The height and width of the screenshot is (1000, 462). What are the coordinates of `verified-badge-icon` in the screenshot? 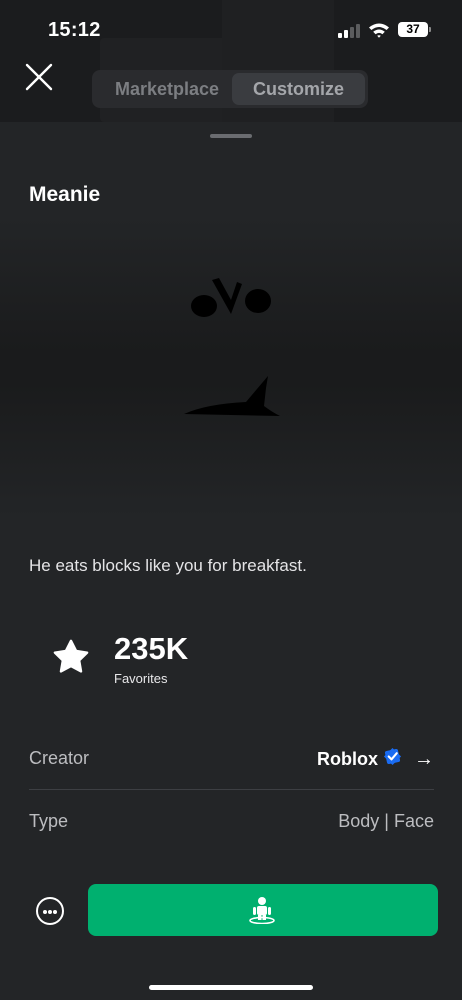 It's located at (392, 756).